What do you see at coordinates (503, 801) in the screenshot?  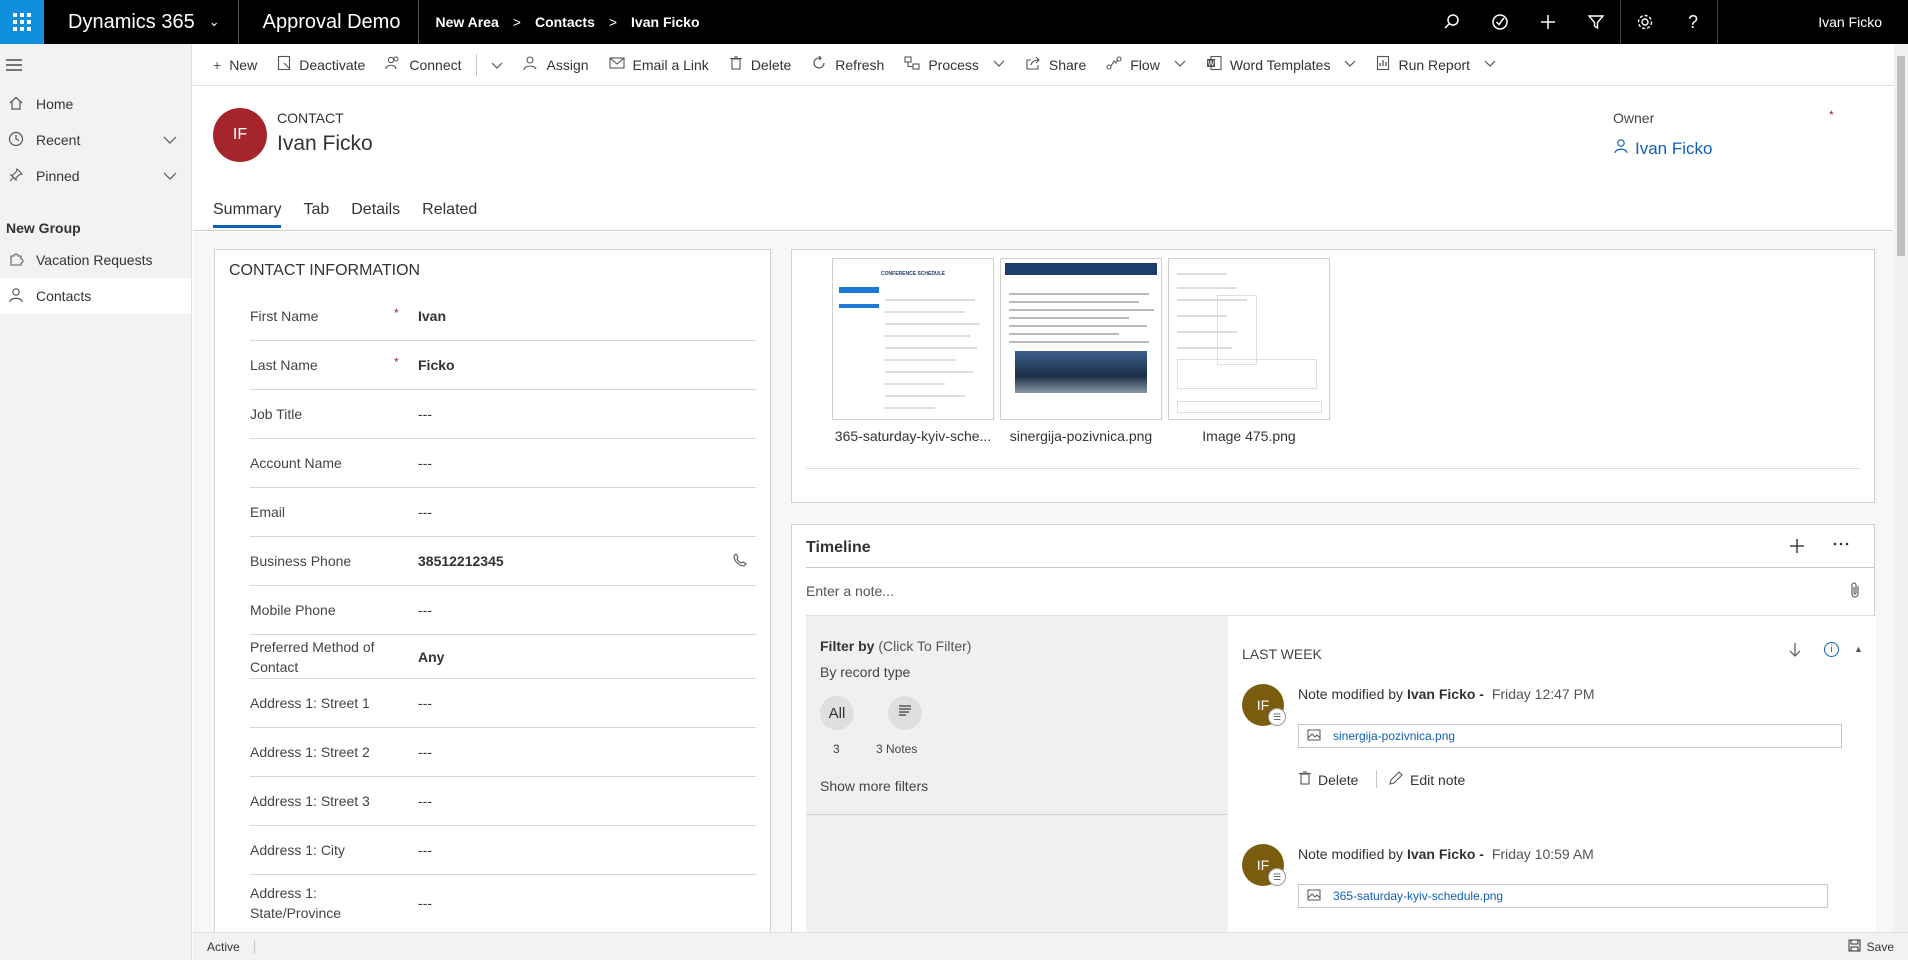 I see `field-street-3: Address 1: Street 3 ---` at bounding box center [503, 801].